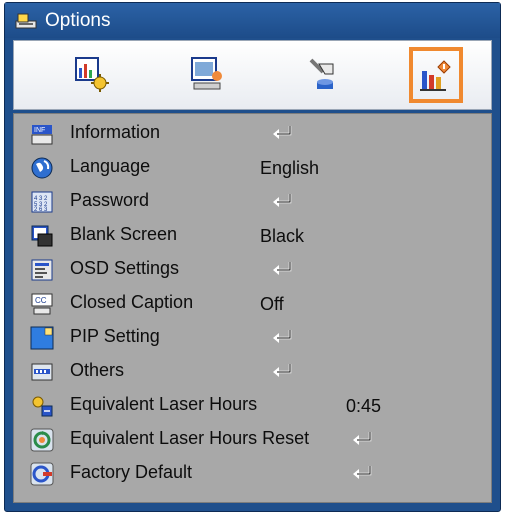  I want to click on closed-caption-value: Off, so click(272, 304).